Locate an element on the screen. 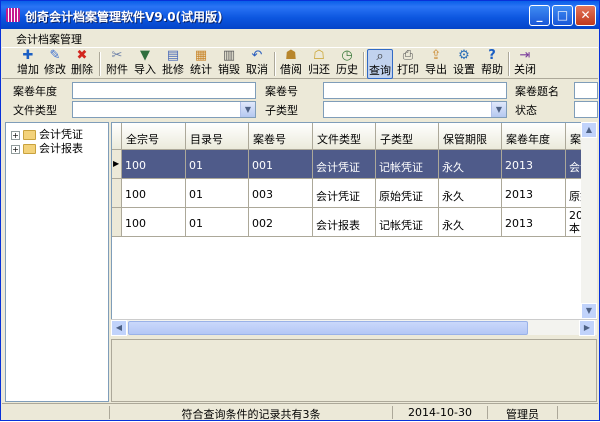  return-button: ☖ 归还 is located at coordinates (319, 64).